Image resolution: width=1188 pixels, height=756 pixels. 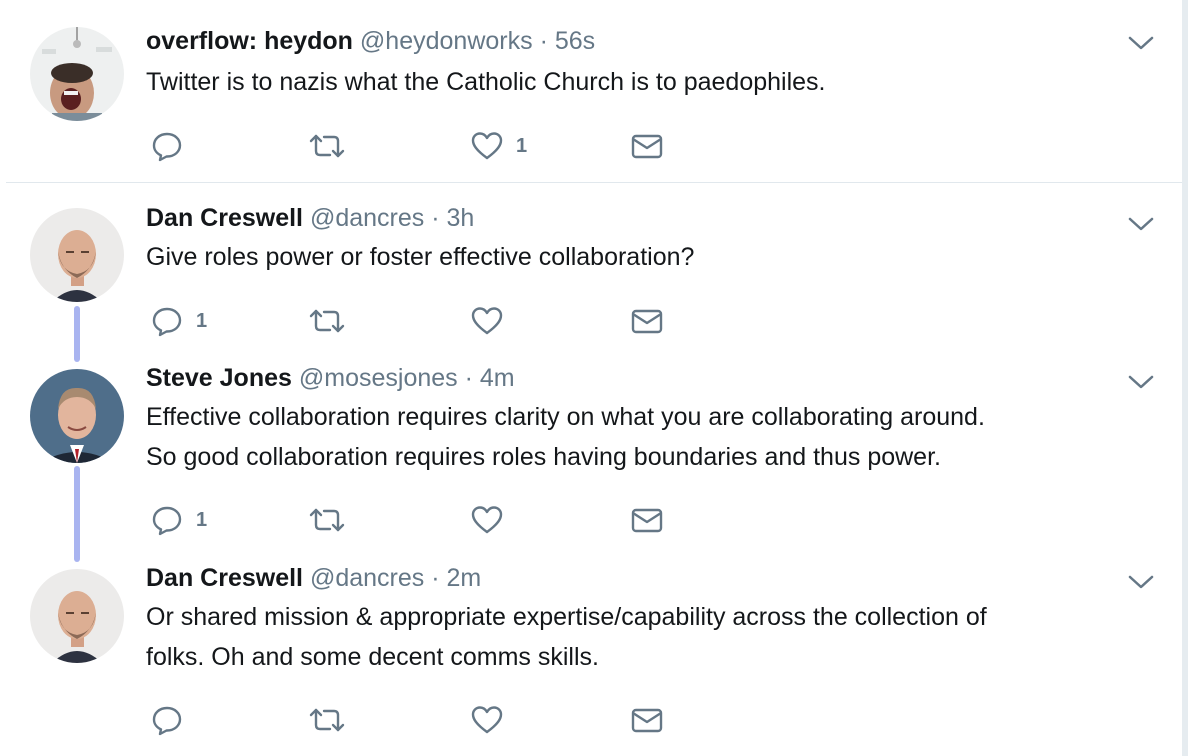 I want to click on tweet-header: overflow: heydon @heydonworks · 56s, so click(x=370, y=41).